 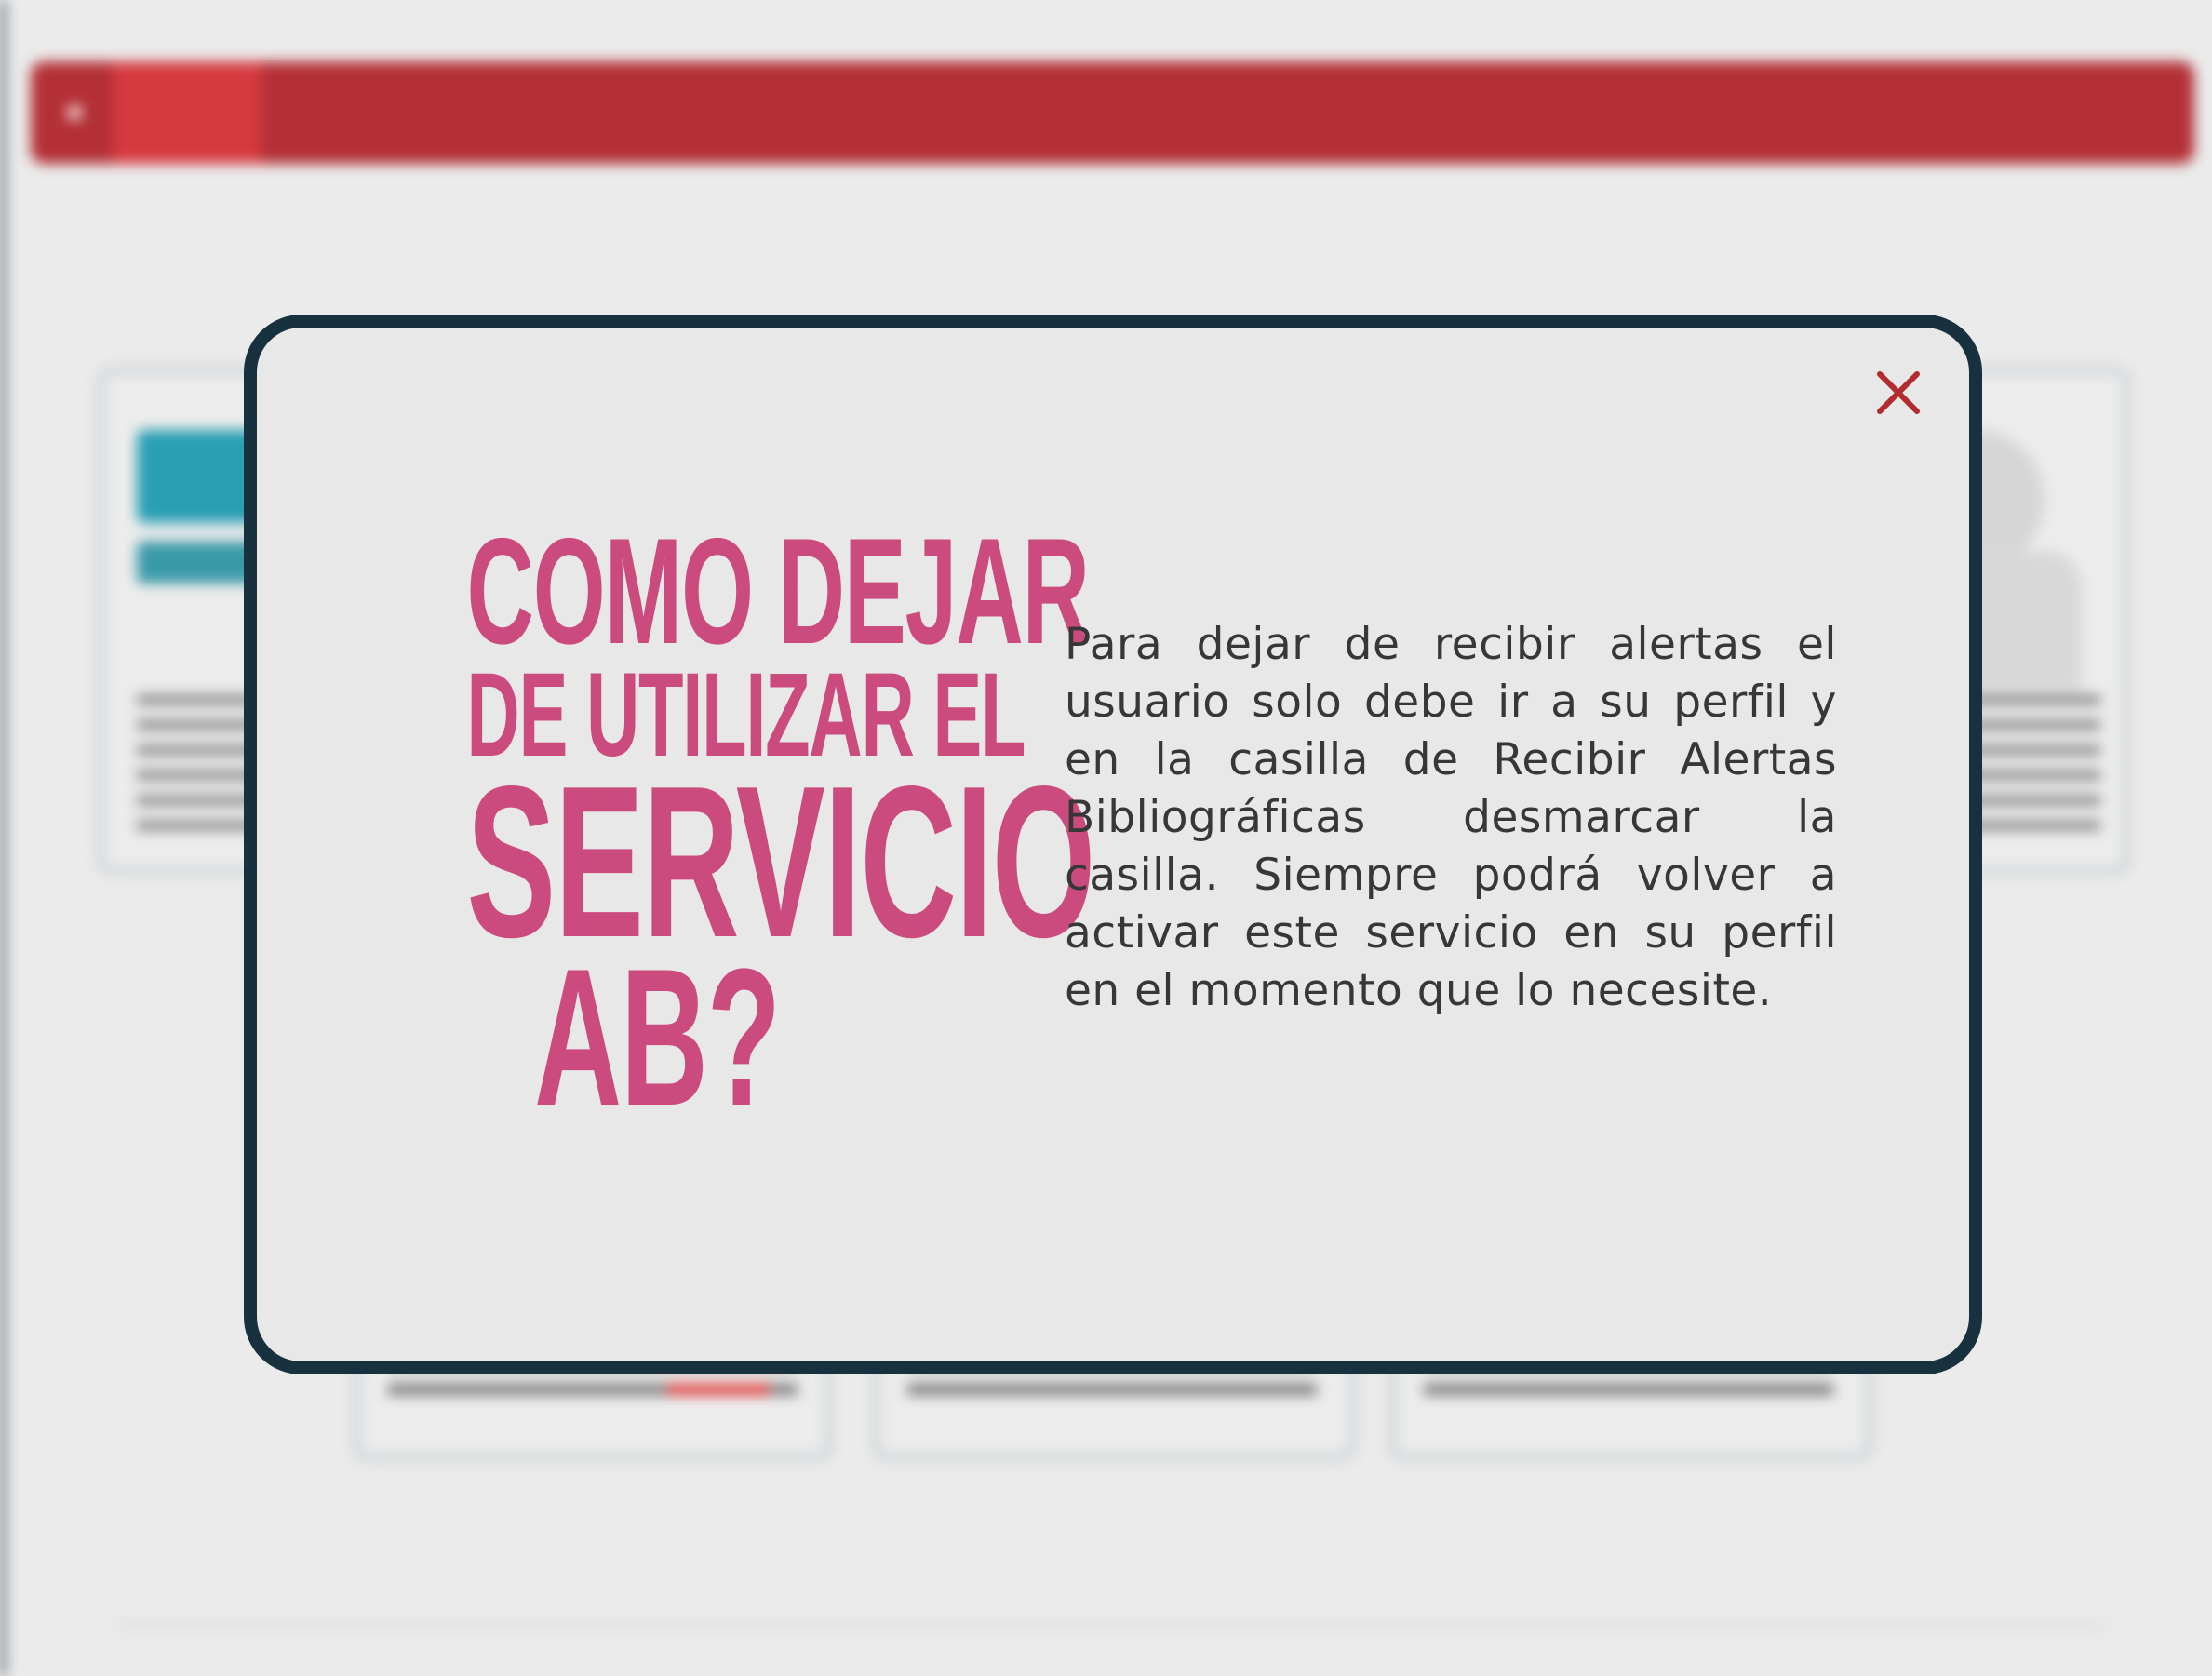 What do you see at coordinates (722, 826) in the screenshot?
I see `modal-heading: COMO DEJAR DE UTILIZAR EL SERVICIO AB?` at bounding box center [722, 826].